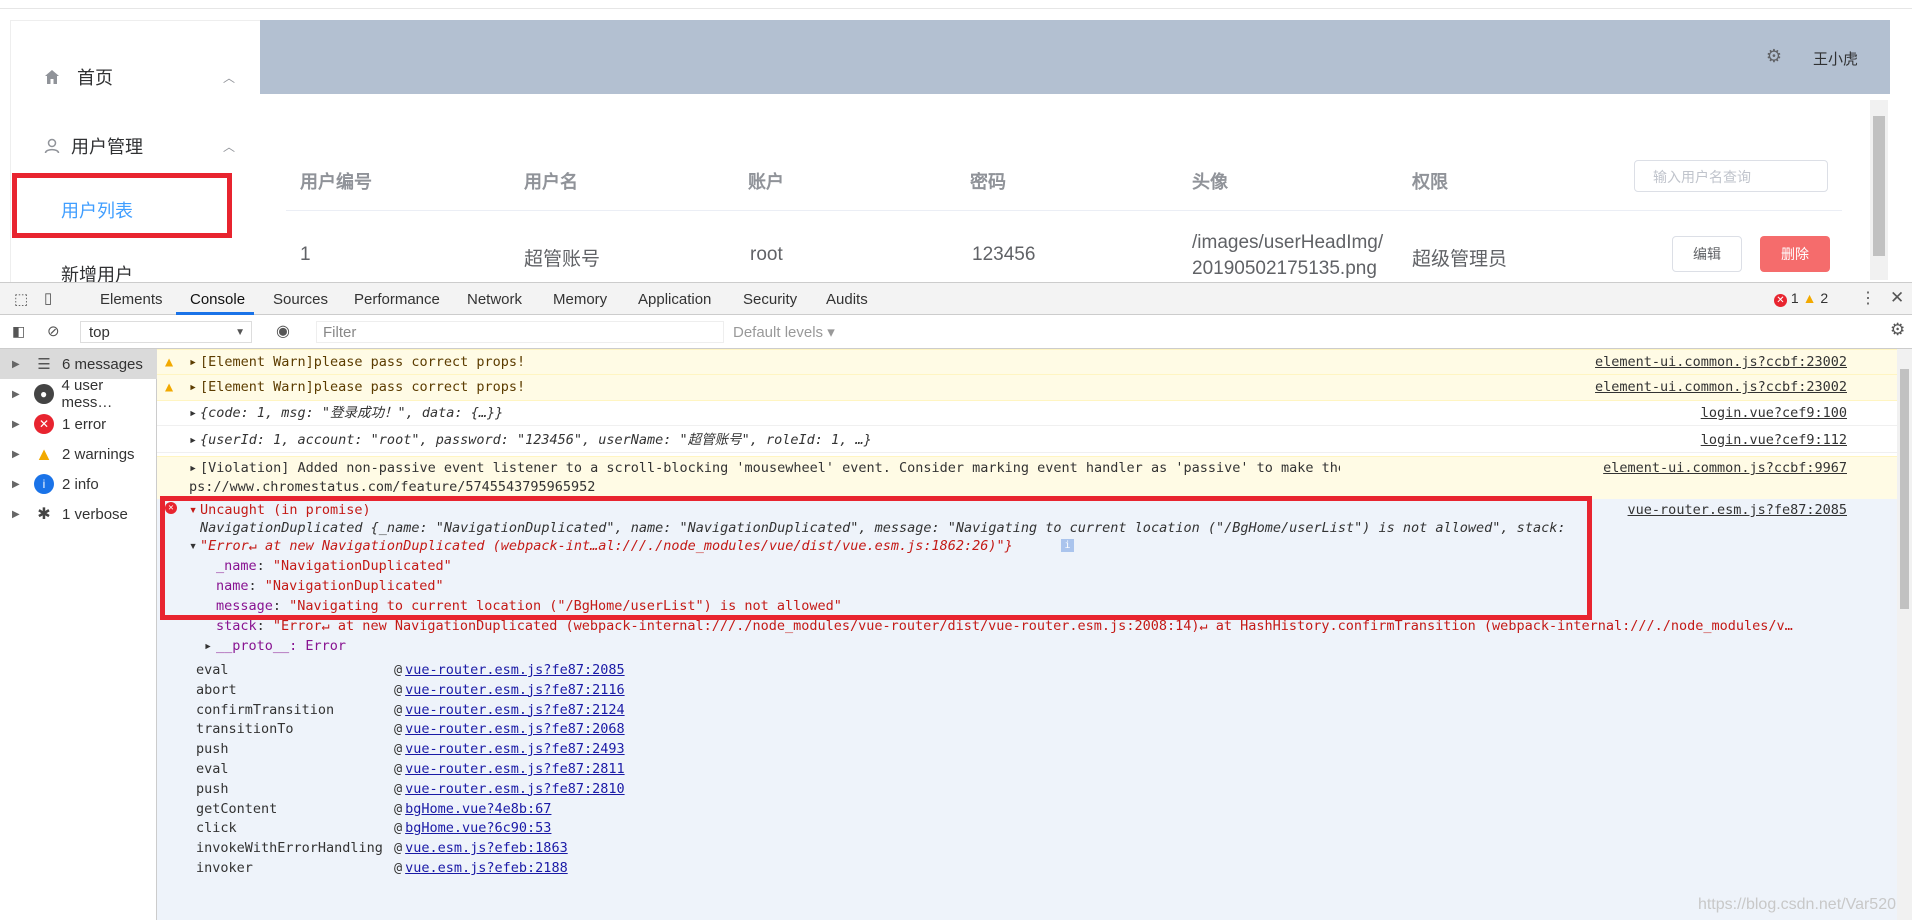  Describe the element at coordinates (1075, 57) in the screenshot. I see `app-header: ⚙ 王小虎` at that location.